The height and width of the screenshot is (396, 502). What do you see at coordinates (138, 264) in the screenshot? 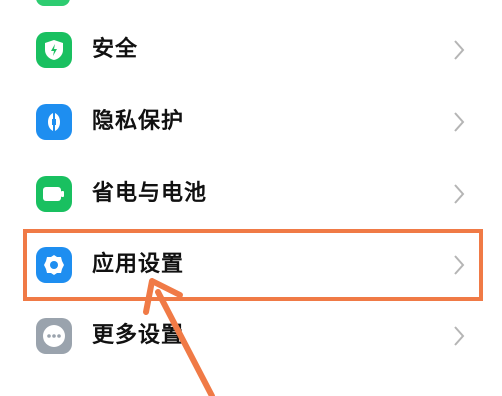
I see `settings-item-label: 应用设置` at bounding box center [138, 264].